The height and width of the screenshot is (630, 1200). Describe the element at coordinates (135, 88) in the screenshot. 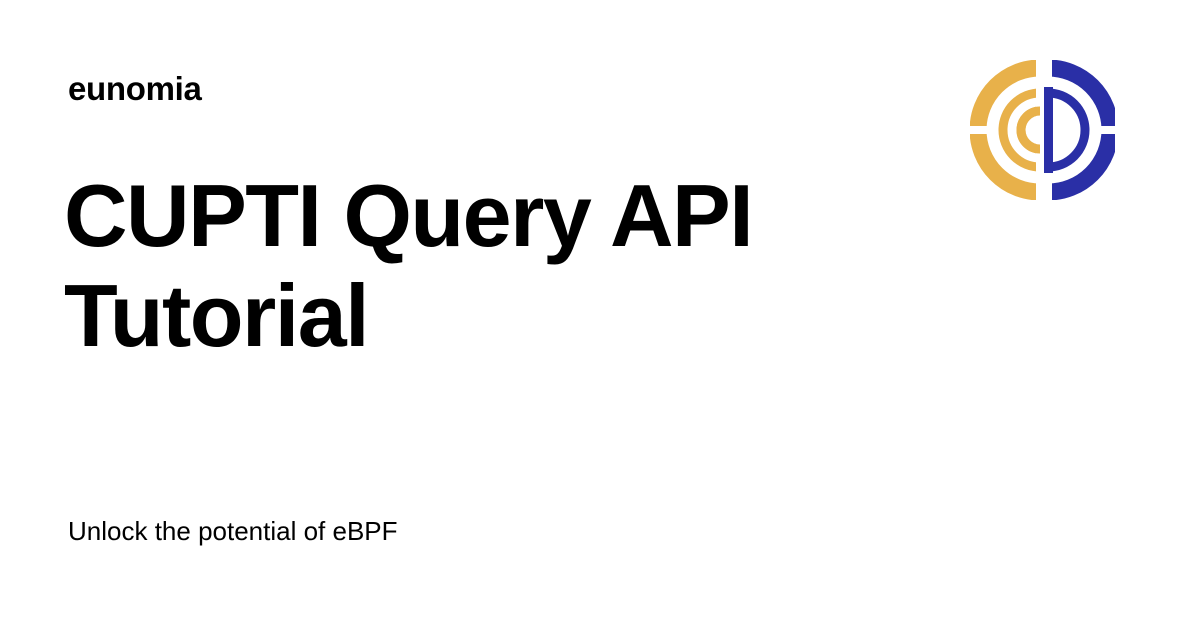

I see `site-name: eunomia` at that location.